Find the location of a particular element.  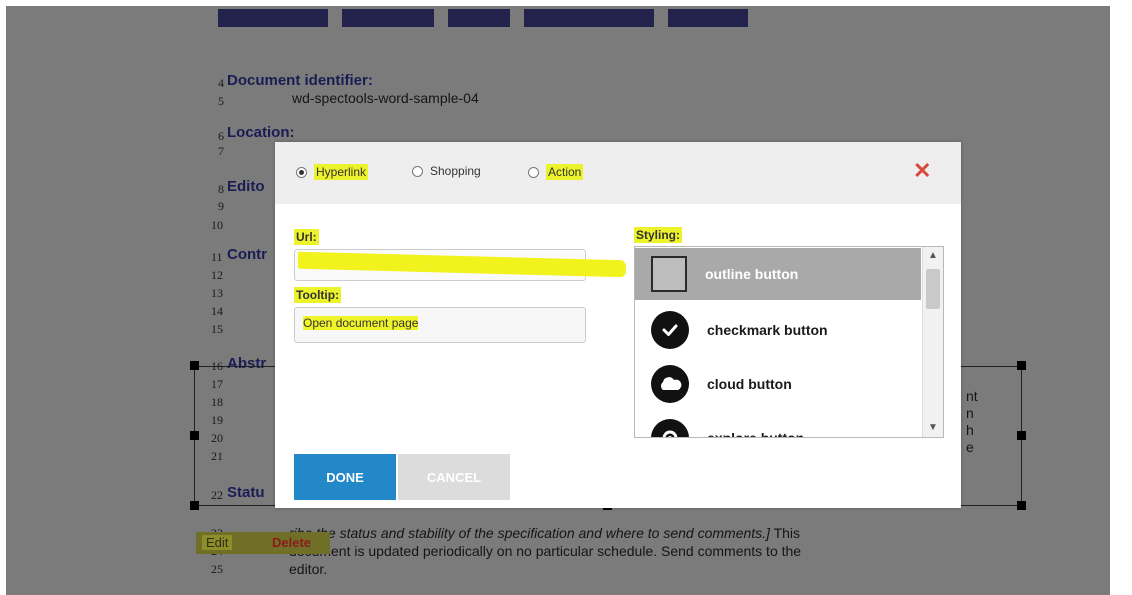

style-option-outline: outline button is located at coordinates (778, 274).